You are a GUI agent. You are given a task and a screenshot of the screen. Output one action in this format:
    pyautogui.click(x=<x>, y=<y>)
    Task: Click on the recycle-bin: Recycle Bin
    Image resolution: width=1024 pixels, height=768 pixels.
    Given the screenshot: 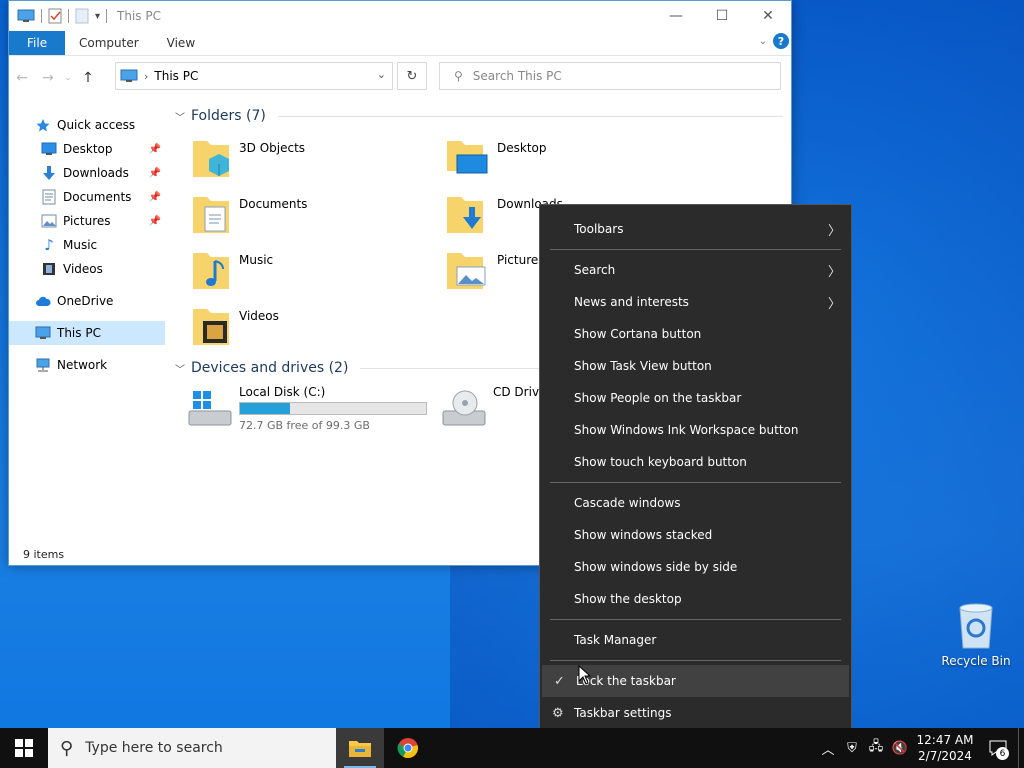 What is the action you would take?
    pyautogui.click(x=976, y=634)
    